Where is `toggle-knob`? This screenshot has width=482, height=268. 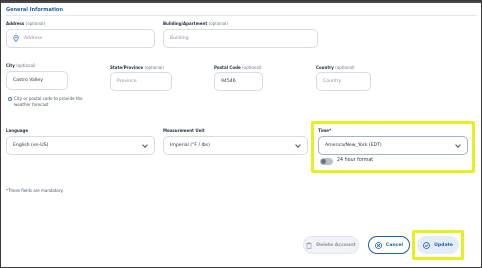 toggle-knob is located at coordinates (323, 161).